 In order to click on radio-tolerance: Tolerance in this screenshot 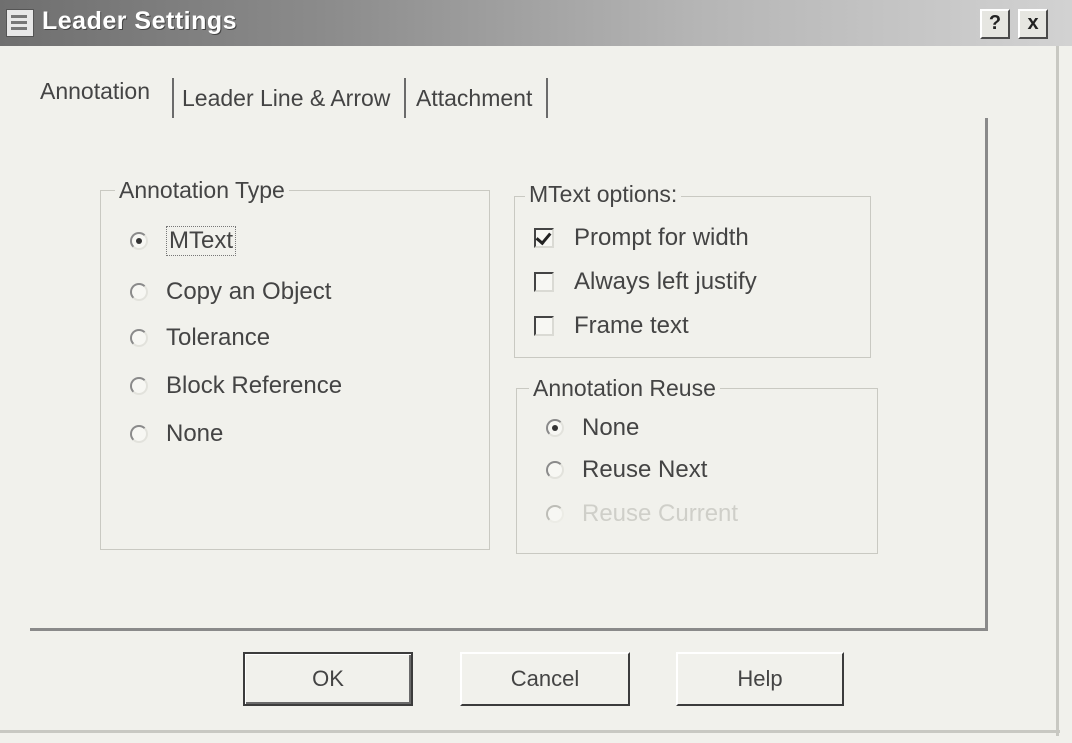, I will do `click(200, 338)`.